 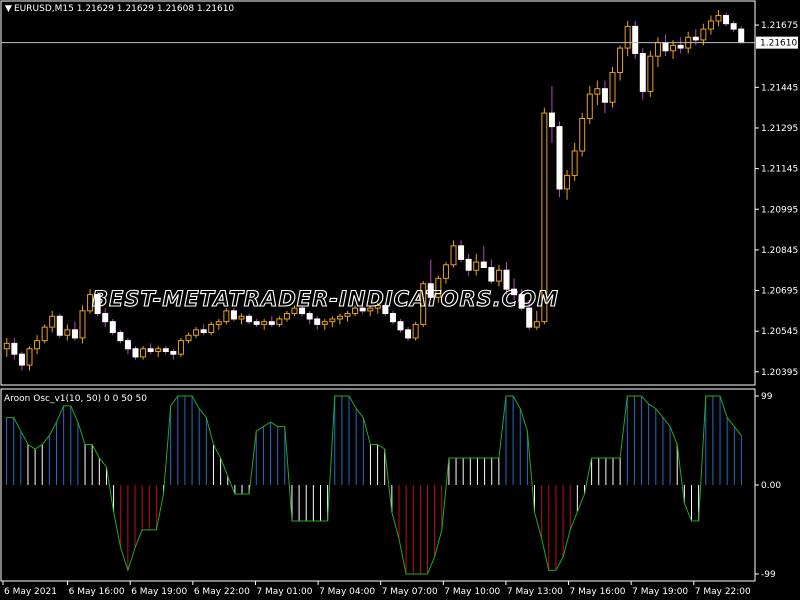 What do you see at coordinates (8, 9) in the screenshot?
I see `dropdown-triangle-icon: ▼` at bounding box center [8, 9].